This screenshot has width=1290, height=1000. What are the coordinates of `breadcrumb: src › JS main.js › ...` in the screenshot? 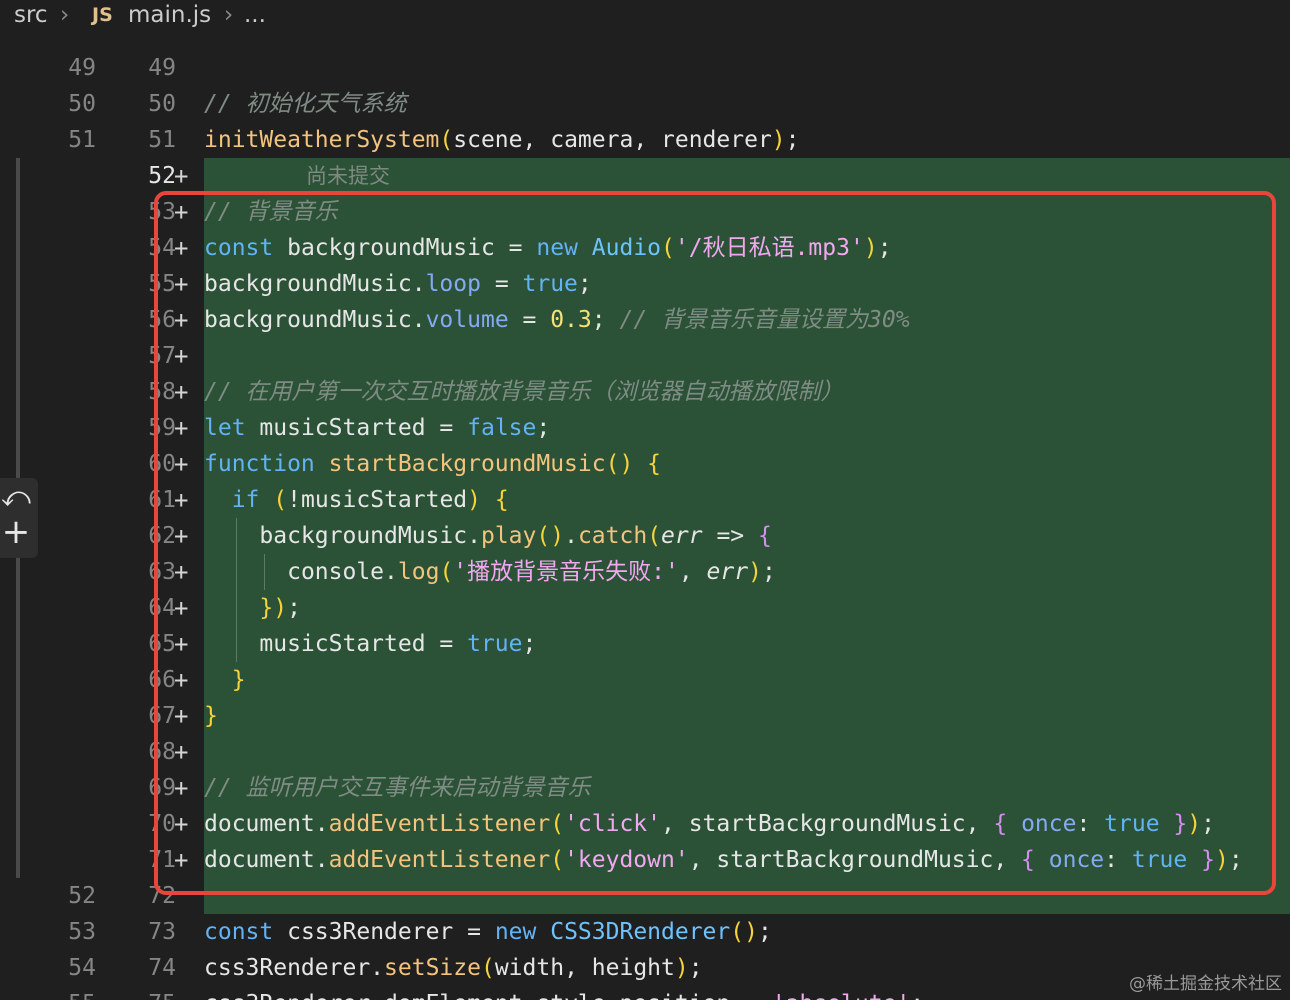 It's located at (645, 17).